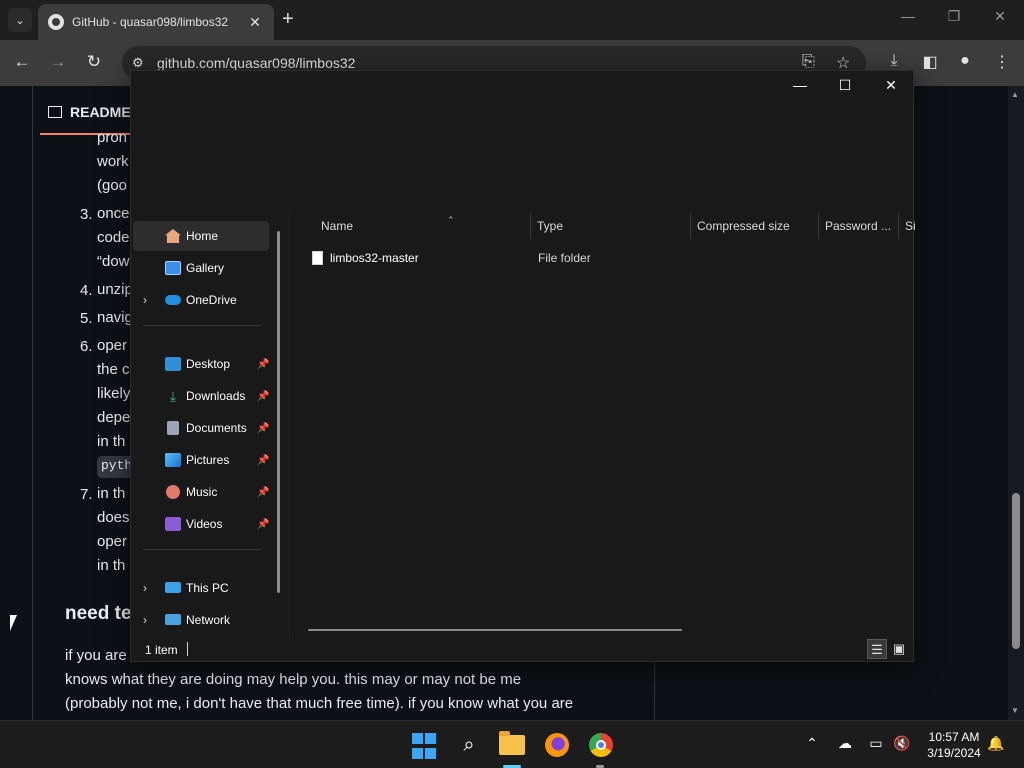 The width and height of the screenshot is (1024, 768). I want to click on nav-label: Documents, so click(216, 428).